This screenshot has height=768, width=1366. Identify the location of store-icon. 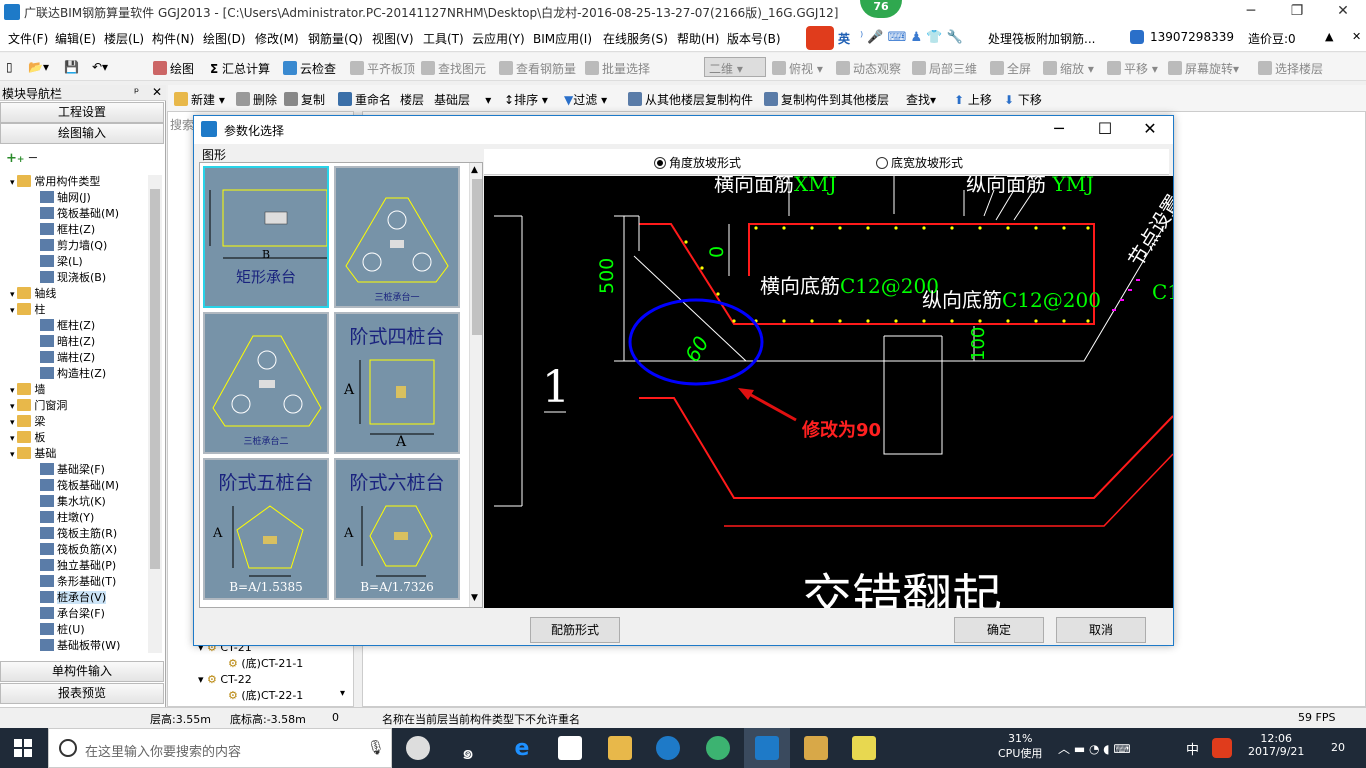
(570, 748).